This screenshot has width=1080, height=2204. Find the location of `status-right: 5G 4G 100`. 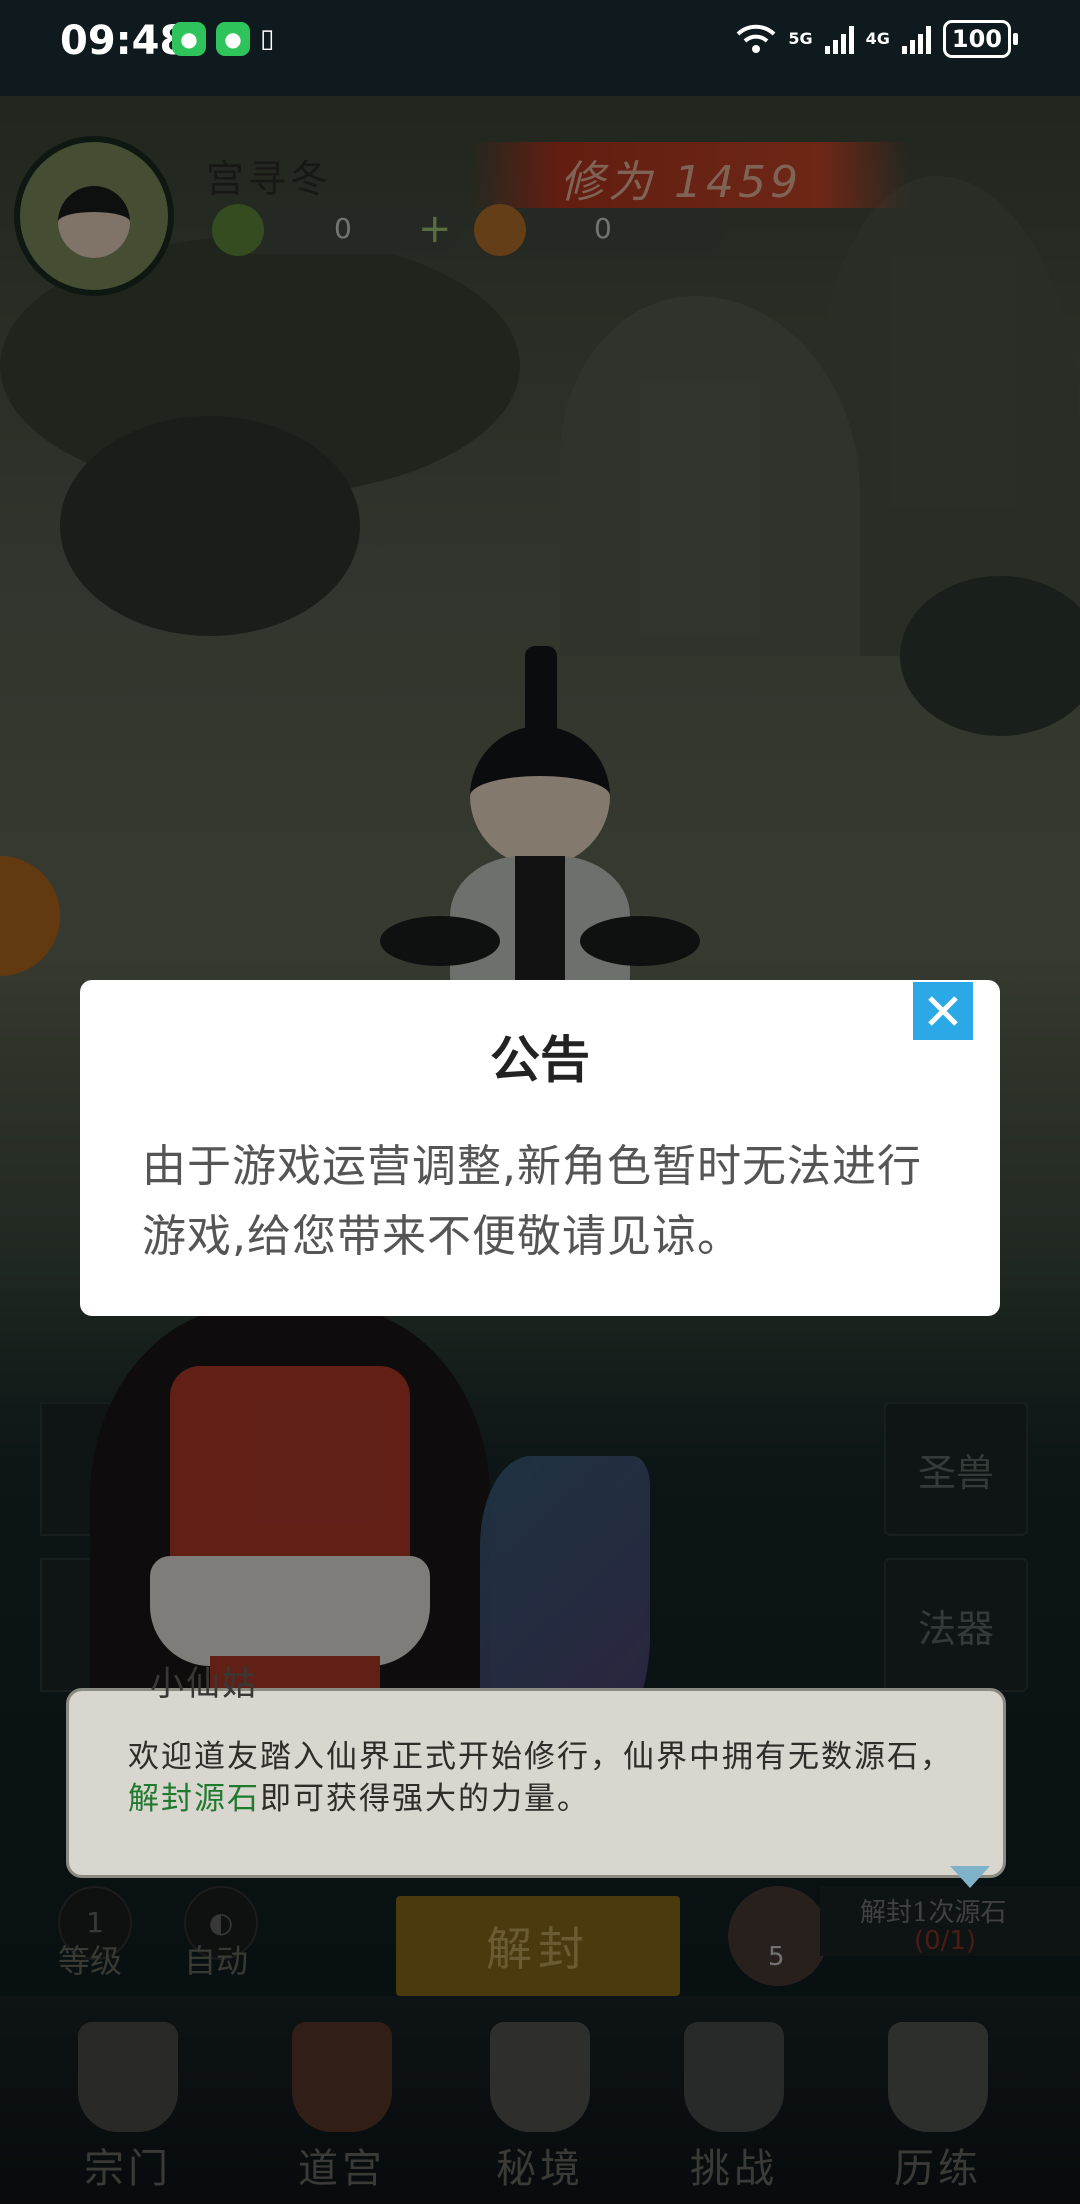

status-right: 5G 4G 100 is located at coordinates (877, 39).